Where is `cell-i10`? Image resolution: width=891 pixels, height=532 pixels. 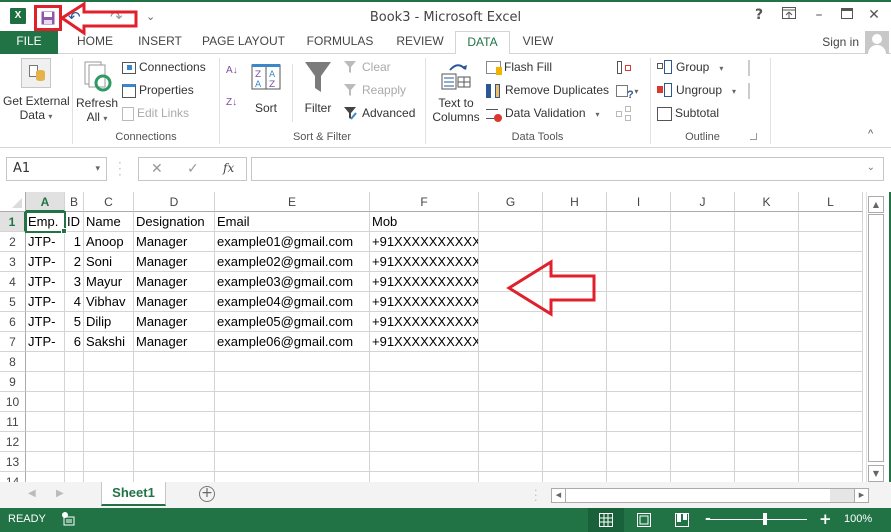 cell-i10 is located at coordinates (639, 402).